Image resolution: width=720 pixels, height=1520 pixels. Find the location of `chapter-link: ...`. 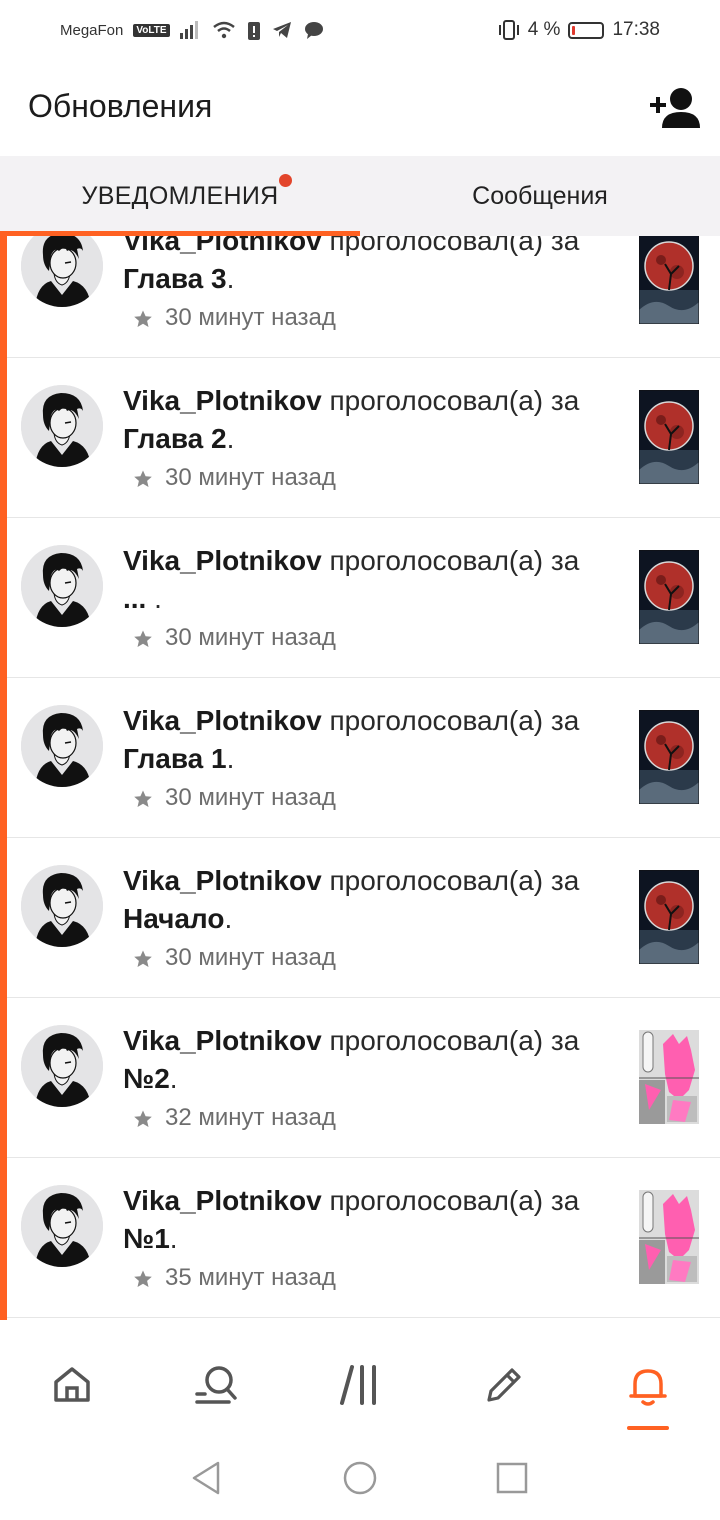

chapter-link: ... is located at coordinates (134, 598).